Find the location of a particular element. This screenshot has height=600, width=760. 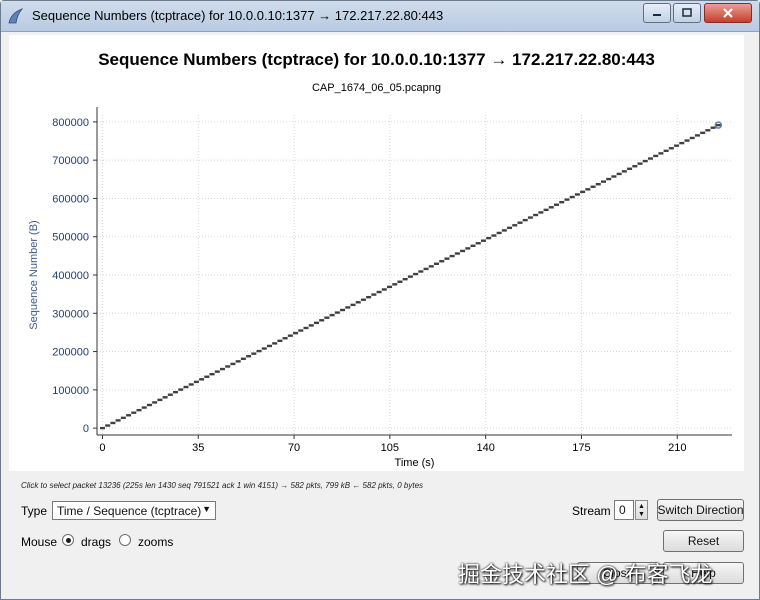

drags-radio is located at coordinates (68, 540).